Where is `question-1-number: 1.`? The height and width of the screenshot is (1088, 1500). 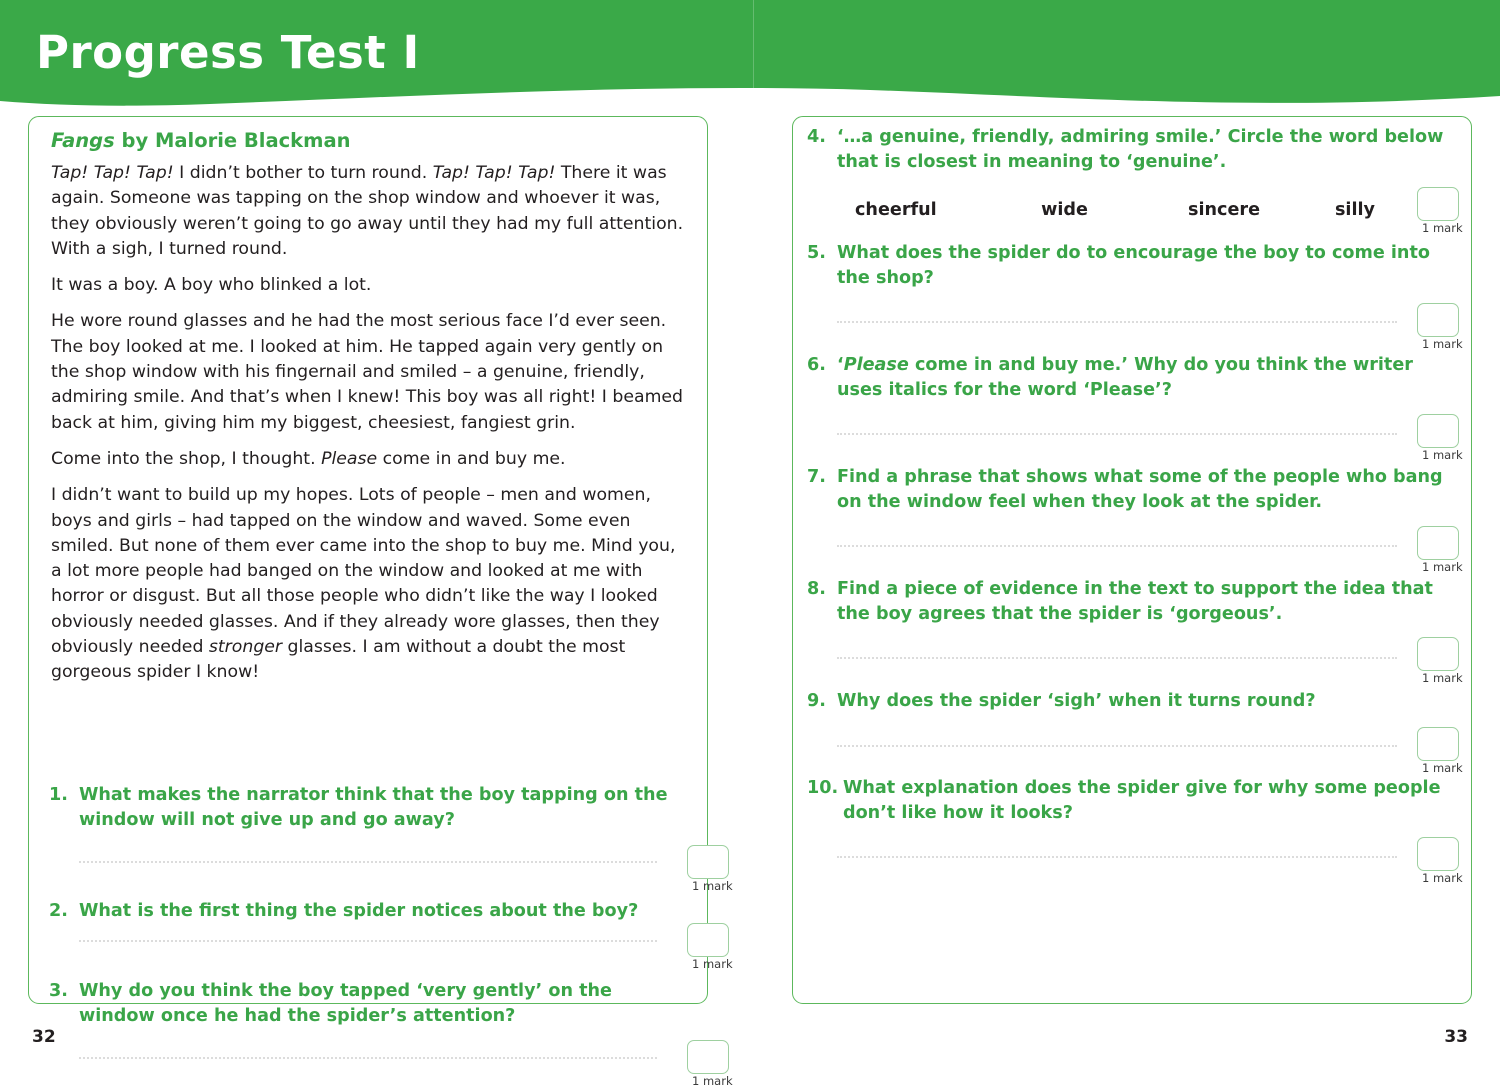
question-1-number: 1. is located at coordinates (58, 795).